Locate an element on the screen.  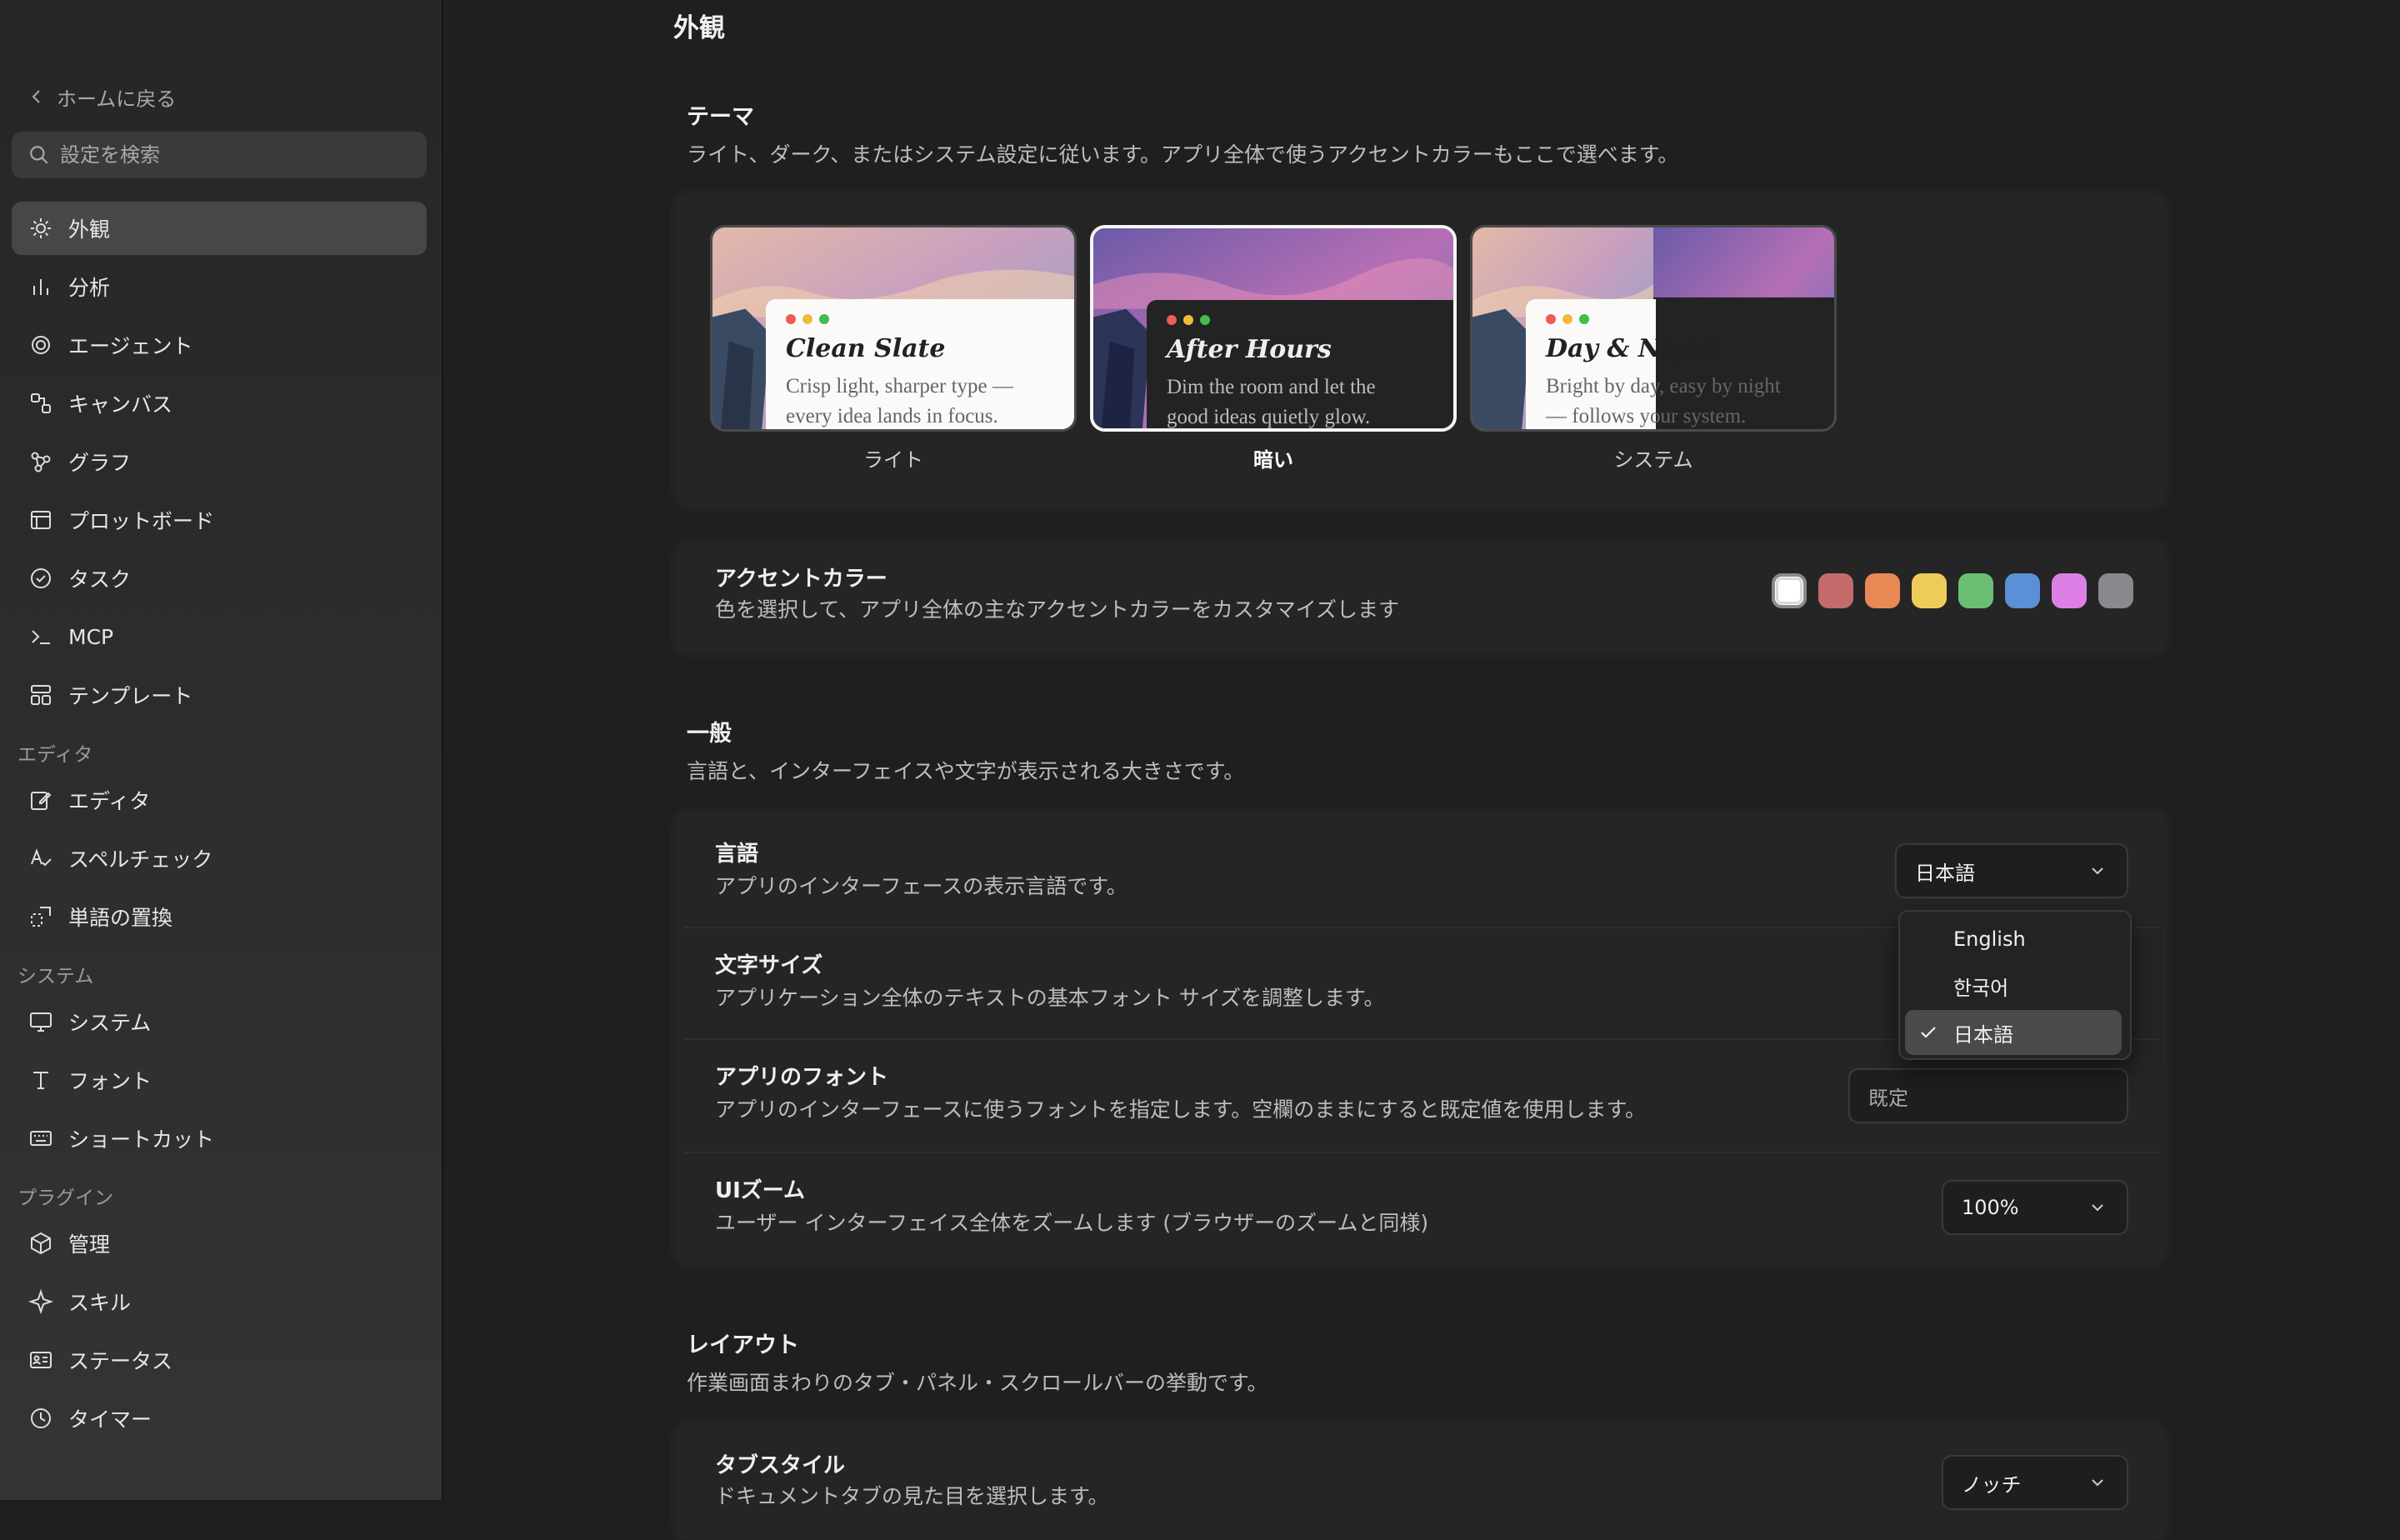
settings-search is located at coordinates (219, 155).